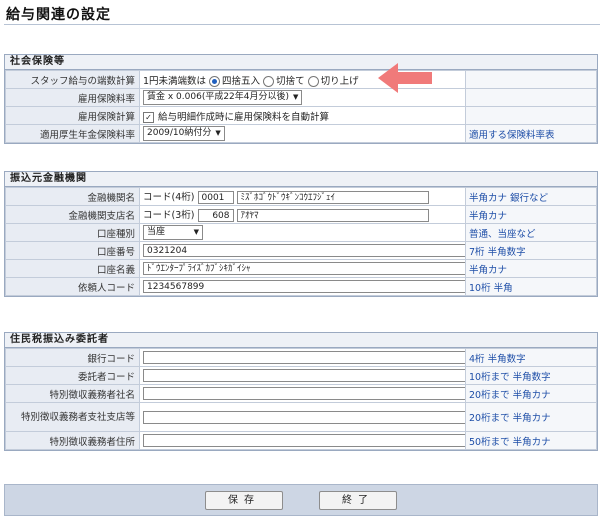 This screenshot has height=518, width=600. Describe the element at coordinates (304, 357) in the screenshot. I see `tax-bank-code-input` at that location.